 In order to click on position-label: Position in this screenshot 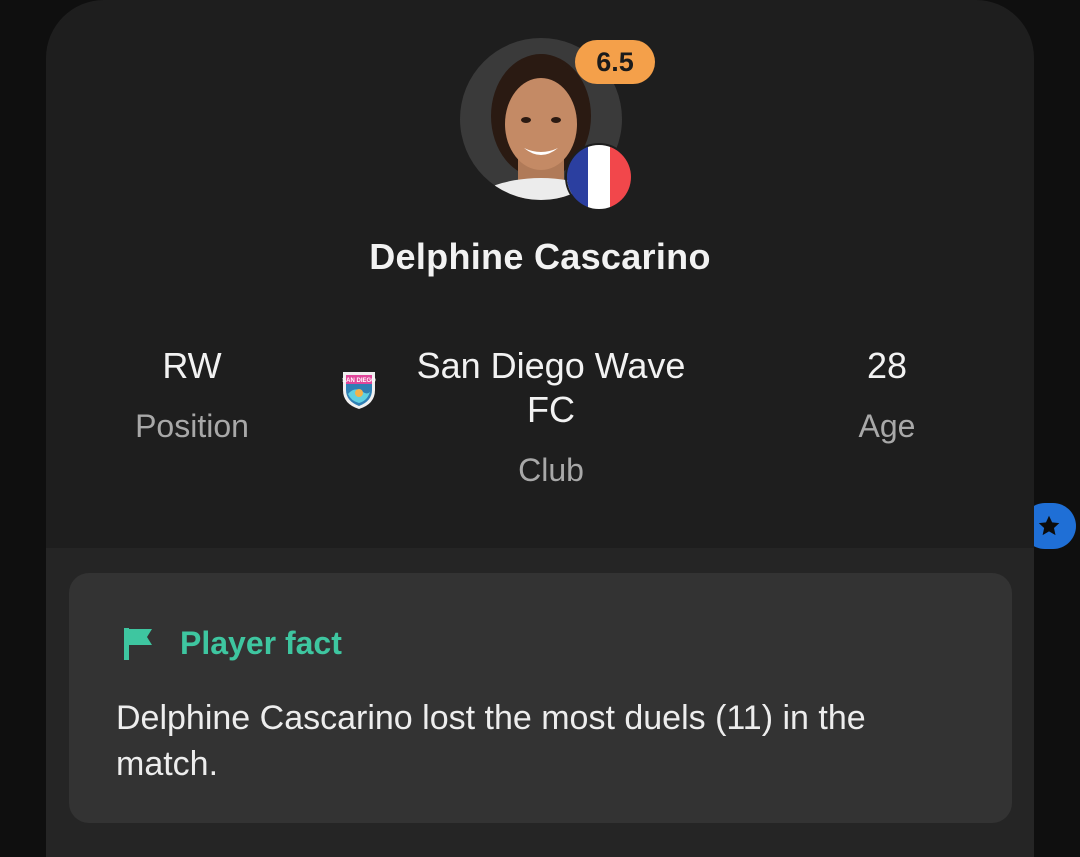, I will do `click(192, 426)`.